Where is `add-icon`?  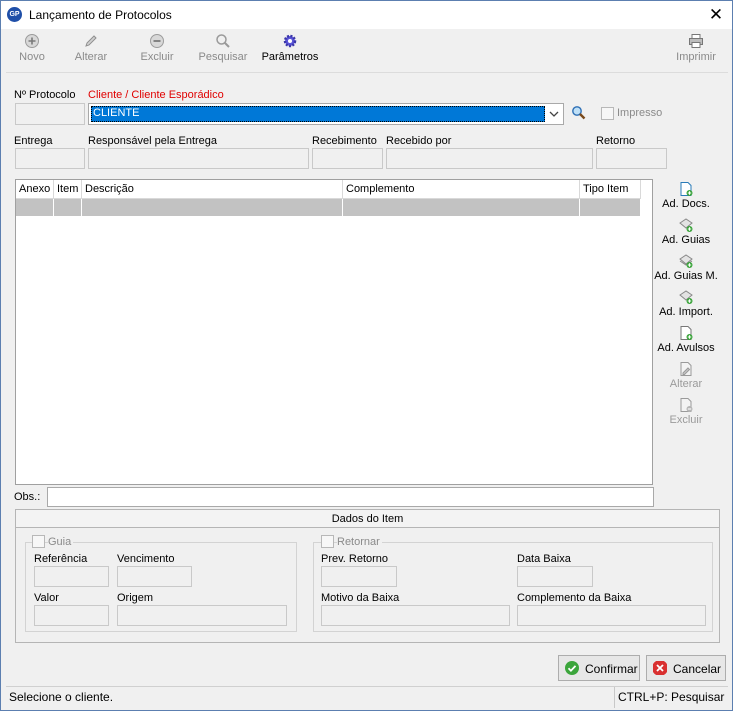
add-icon is located at coordinates (32, 41).